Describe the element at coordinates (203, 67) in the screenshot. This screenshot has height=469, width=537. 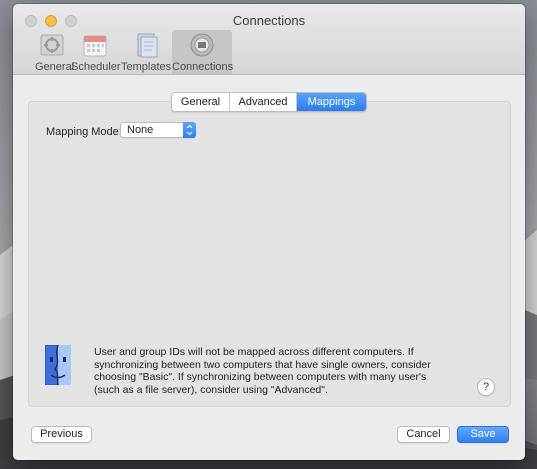
I see `toolbar-item-label: Connections` at that location.